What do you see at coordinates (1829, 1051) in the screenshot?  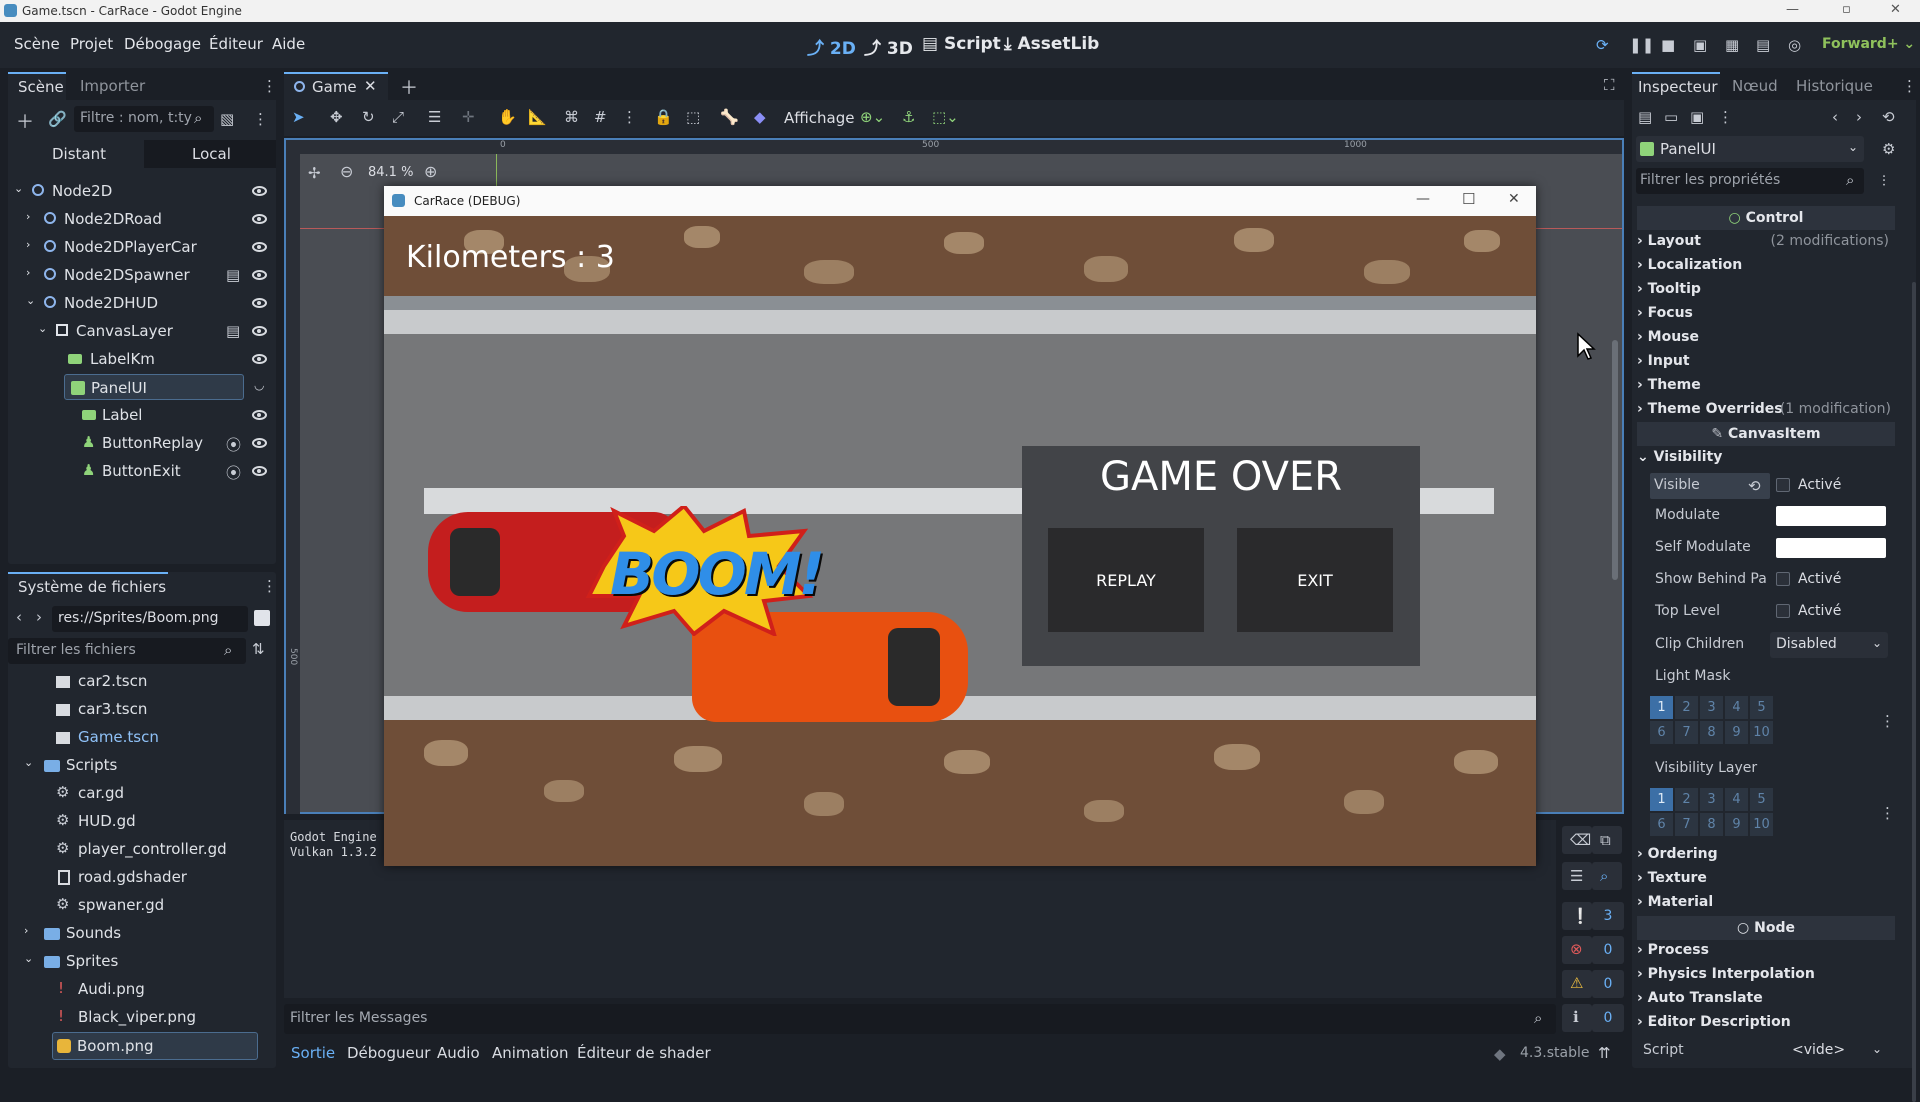 I see `script-select: <vide> ⌄` at bounding box center [1829, 1051].